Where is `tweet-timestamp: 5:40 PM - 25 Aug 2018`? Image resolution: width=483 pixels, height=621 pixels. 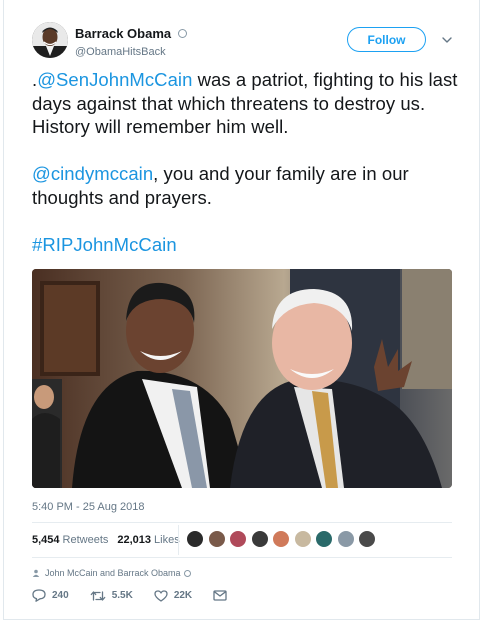
tweet-timestamp: 5:40 PM - 25 Aug 2018 is located at coordinates (88, 507).